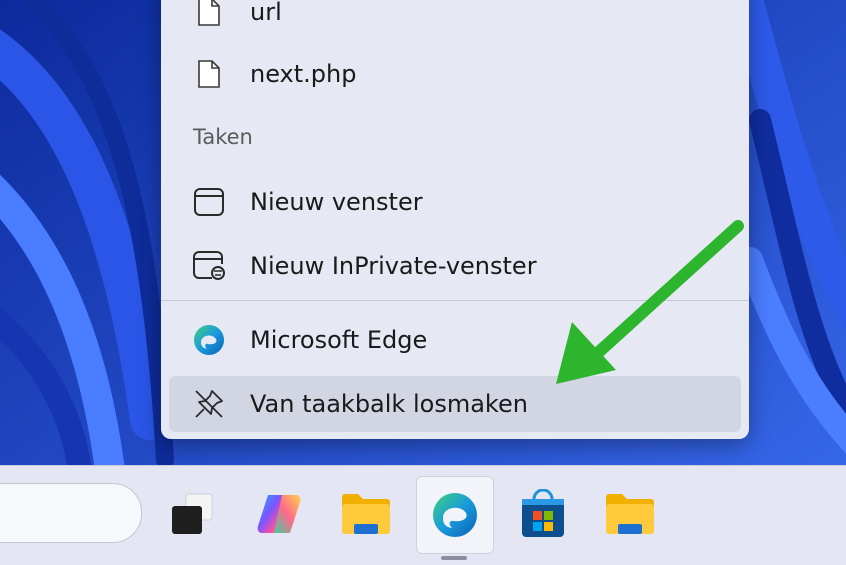 Image resolution: width=846 pixels, height=565 pixels. I want to click on unpin-label: Van taakbalk losmaken, so click(389, 404).